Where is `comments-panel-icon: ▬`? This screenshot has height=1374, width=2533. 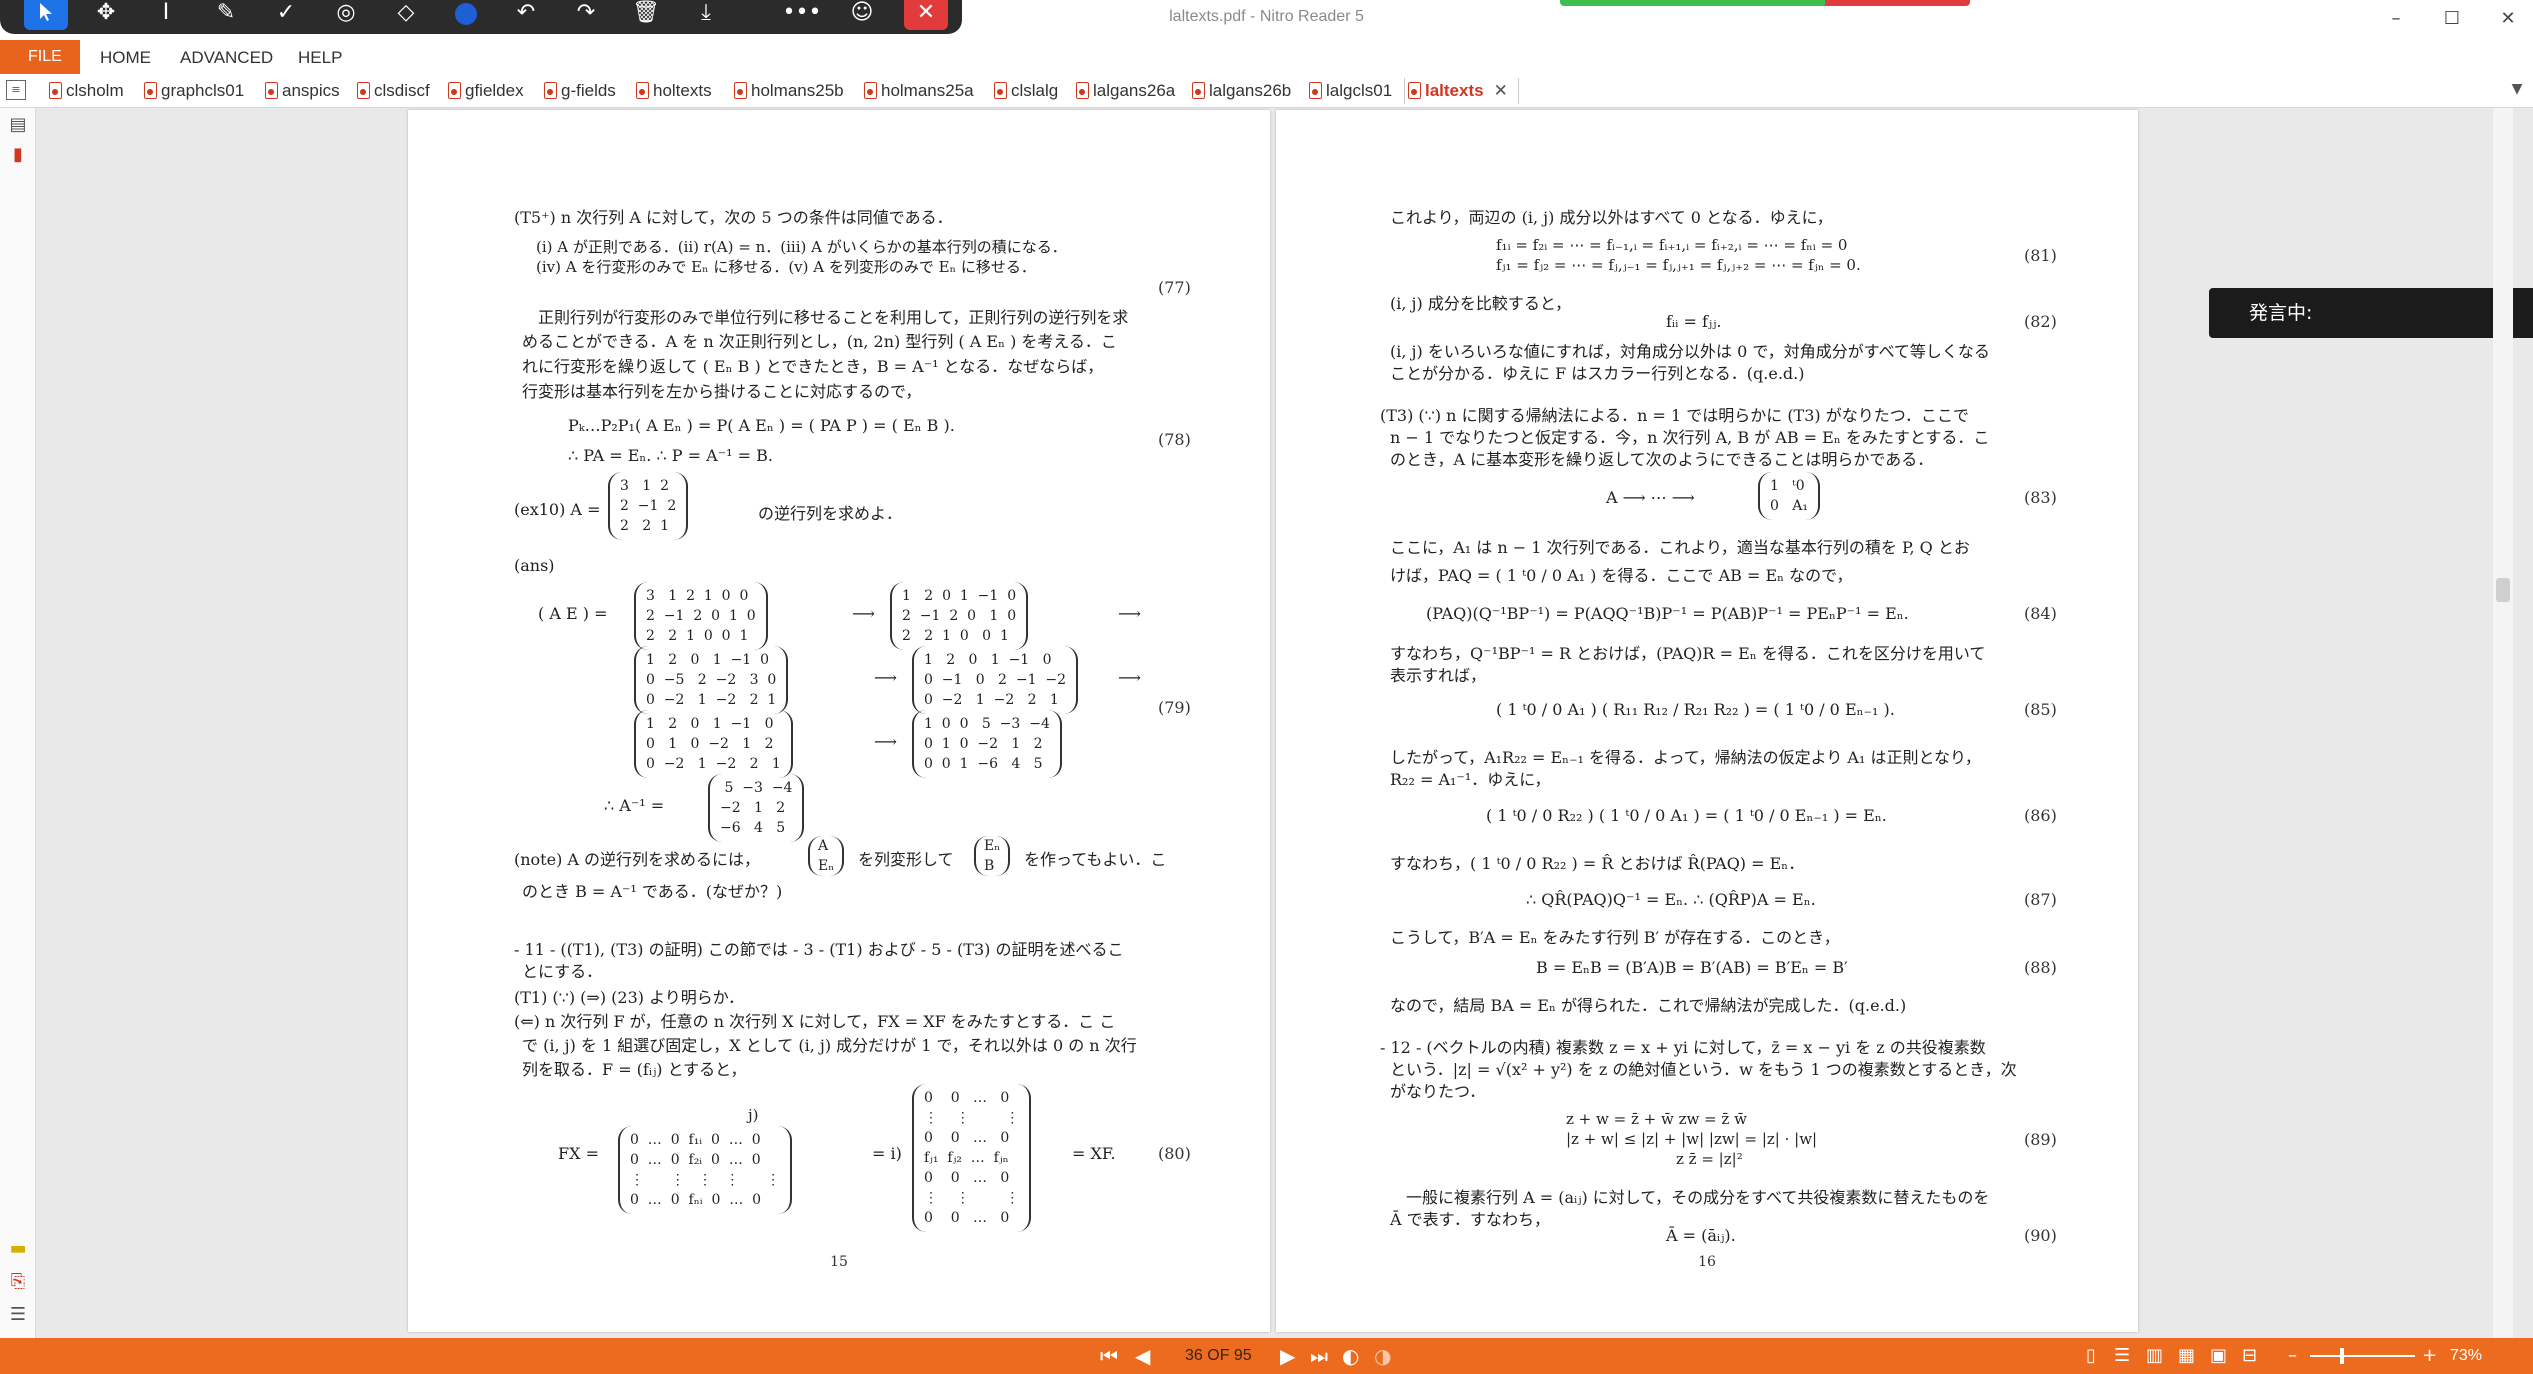
comments-panel-icon: ▬ is located at coordinates (18, 1249).